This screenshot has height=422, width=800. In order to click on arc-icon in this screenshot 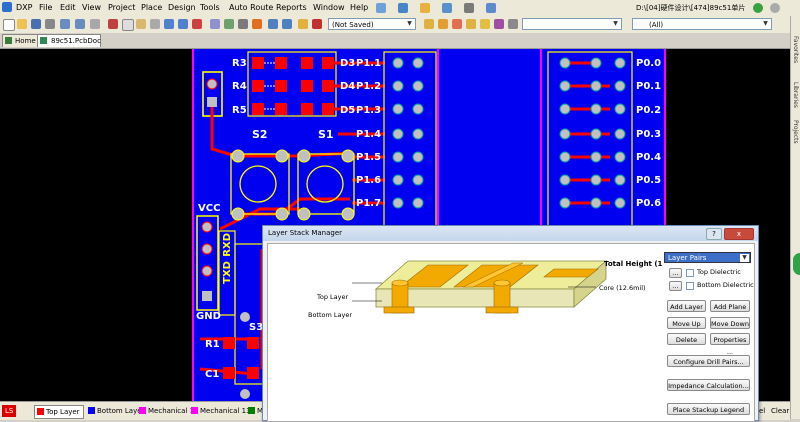, I will do `click(443, 24)`.